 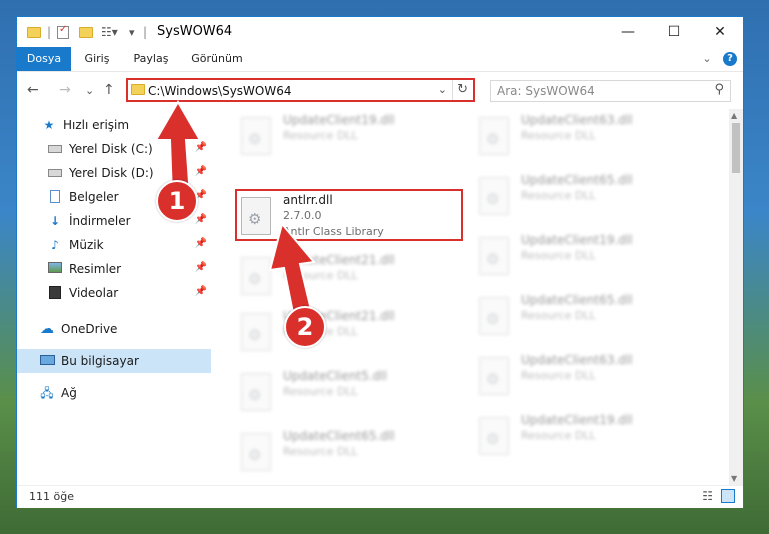 I want to click on sidebar-item-onedrive: ☁ OneDrive, so click(x=114, y=329).